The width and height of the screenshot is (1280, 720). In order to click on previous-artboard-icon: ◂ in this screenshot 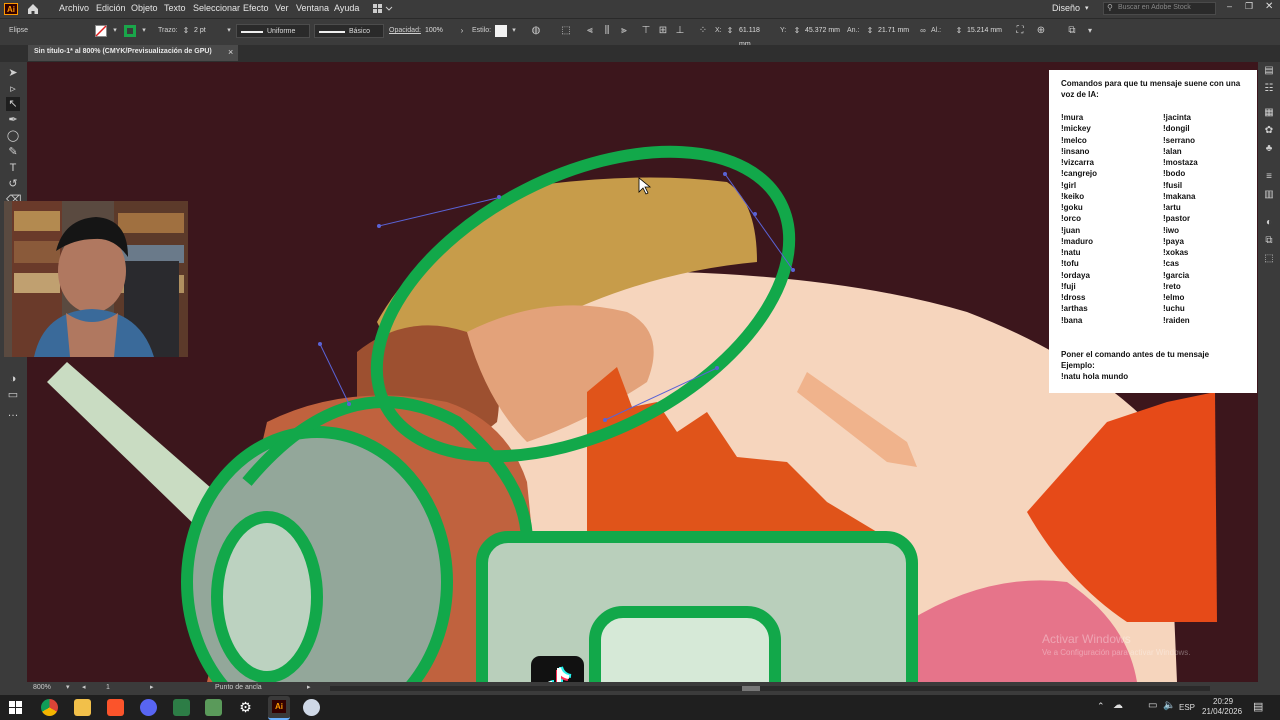, I will do `click(84, 687)`.